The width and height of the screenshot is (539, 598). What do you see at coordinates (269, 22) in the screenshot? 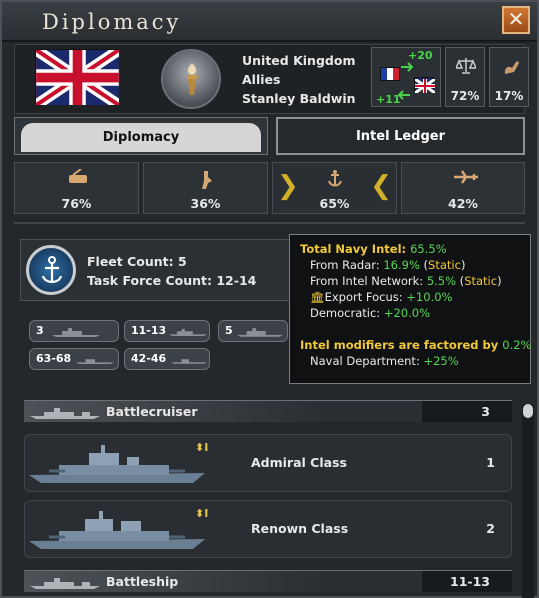
I see `title-bar: Diplomacy ✕` at bounding box center [269, 22].